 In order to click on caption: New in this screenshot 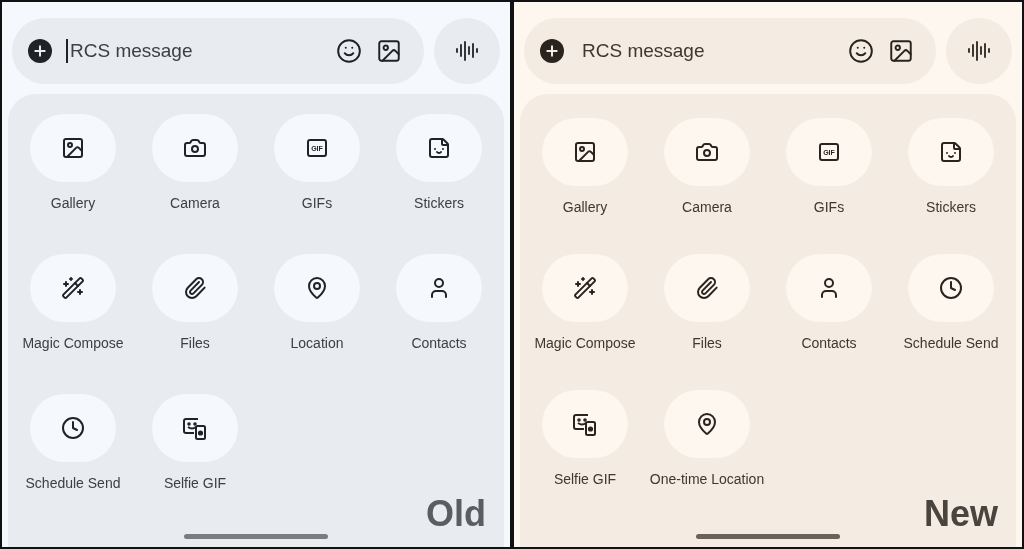, I will do `click(960, 514)`.